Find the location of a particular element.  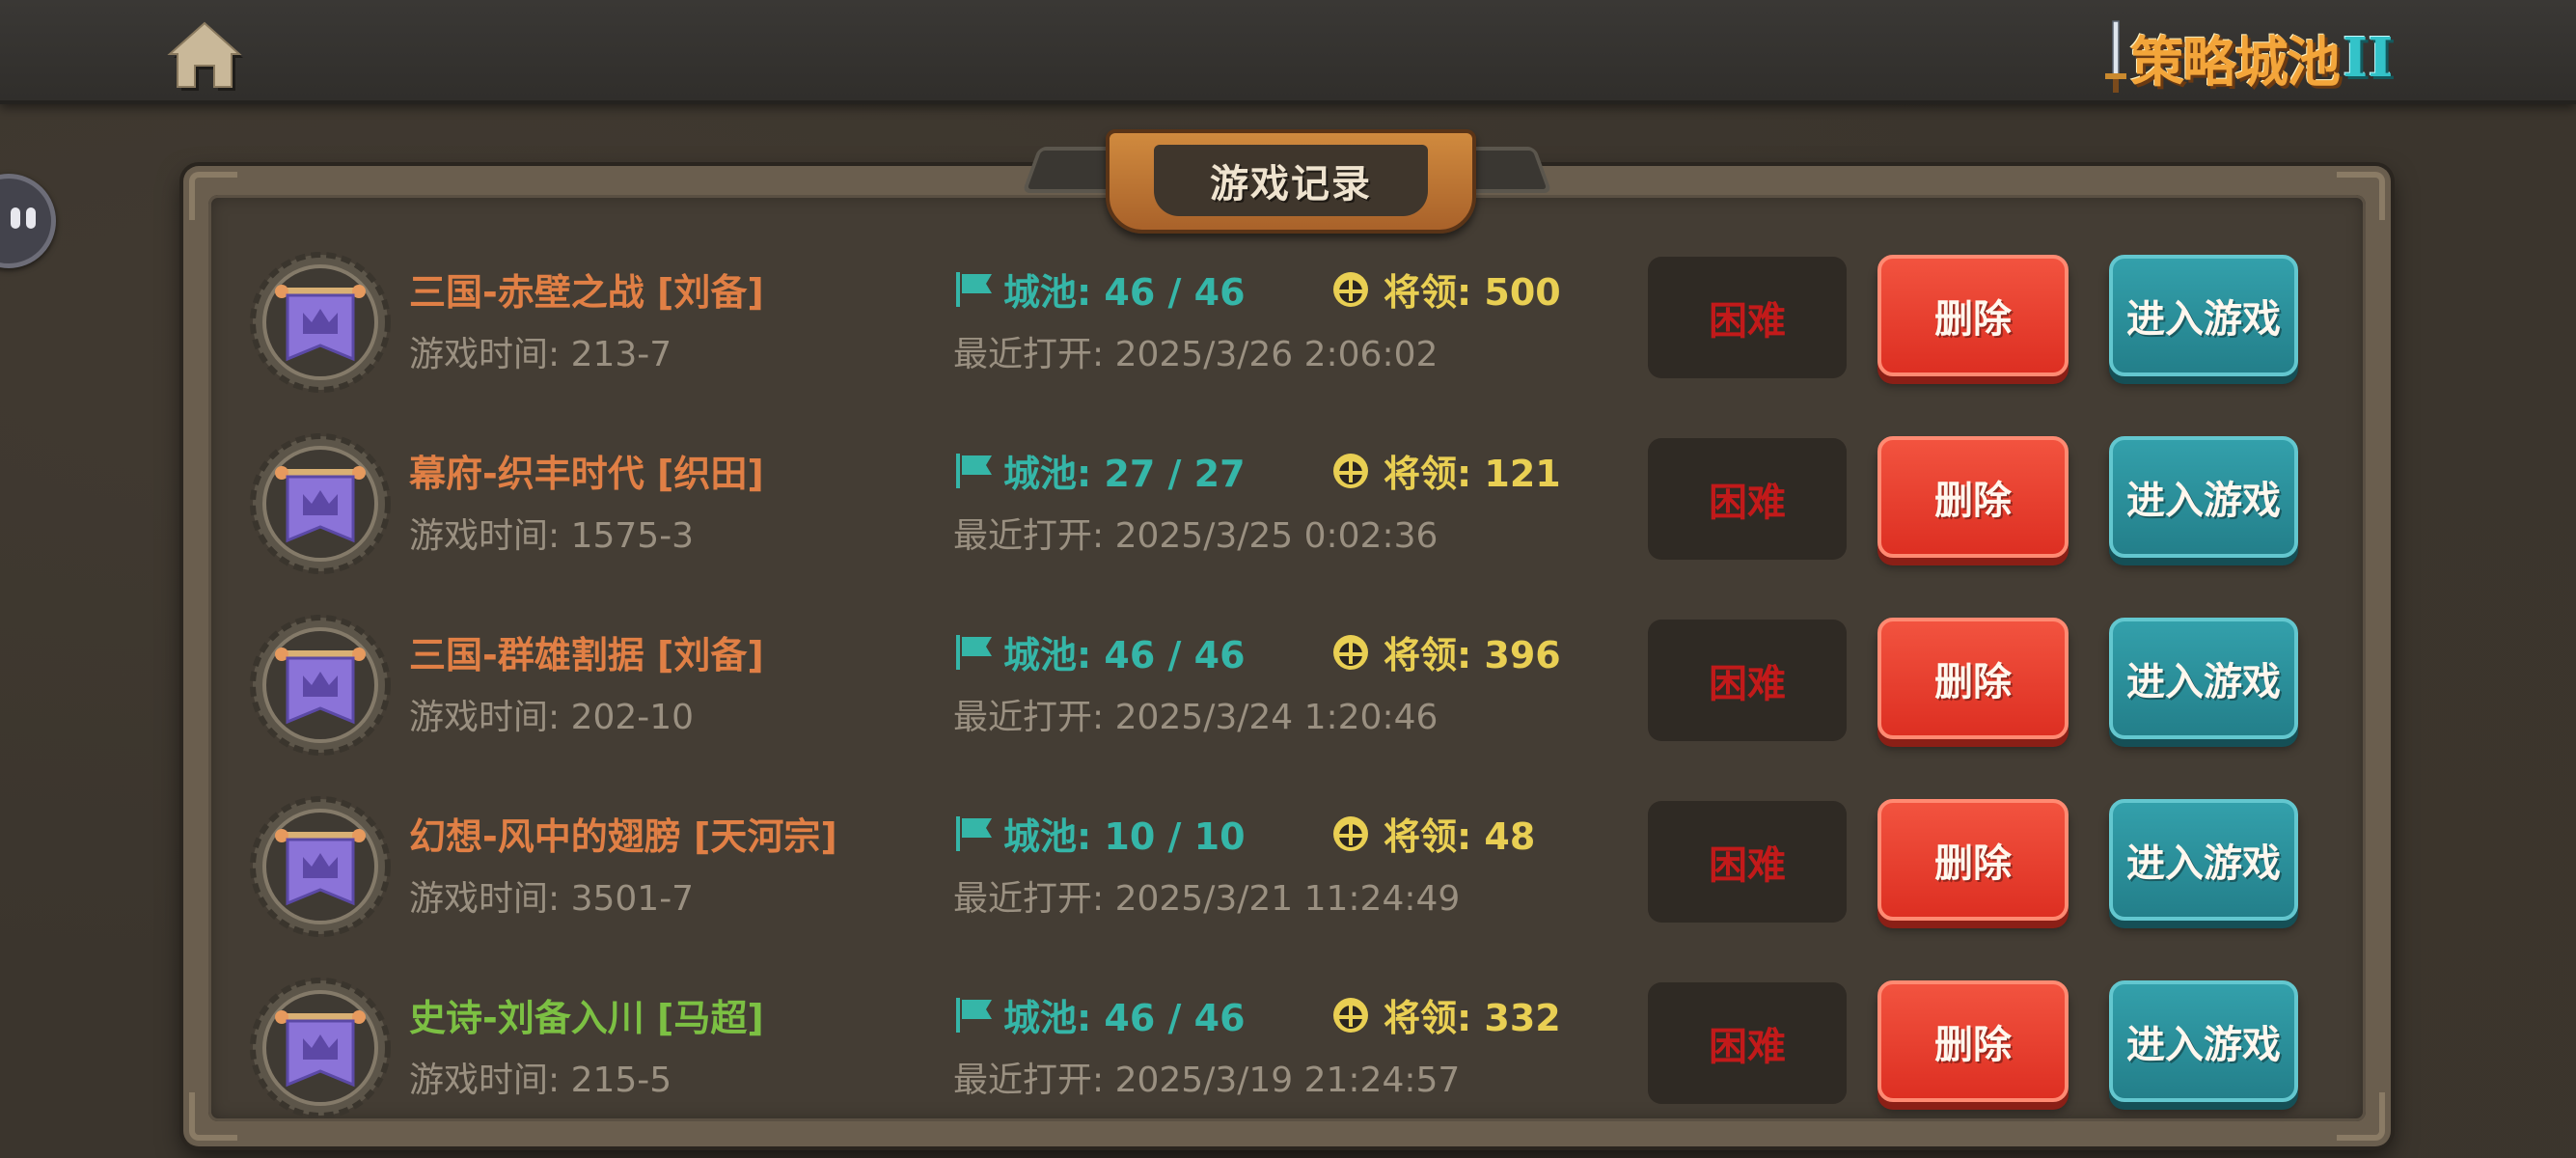

game-time: 游戏时间: 1575-3 is located at coordinates (552, 536).